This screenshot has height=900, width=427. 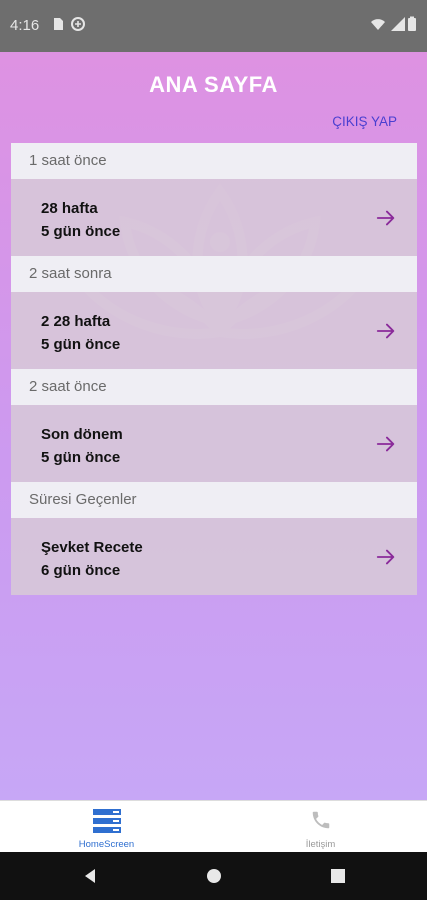 What do you see at coordinates (214, 443) in the screenshot?
I see `list-item: Son dönem 5 gün önce` at bounding box center [214, 443].